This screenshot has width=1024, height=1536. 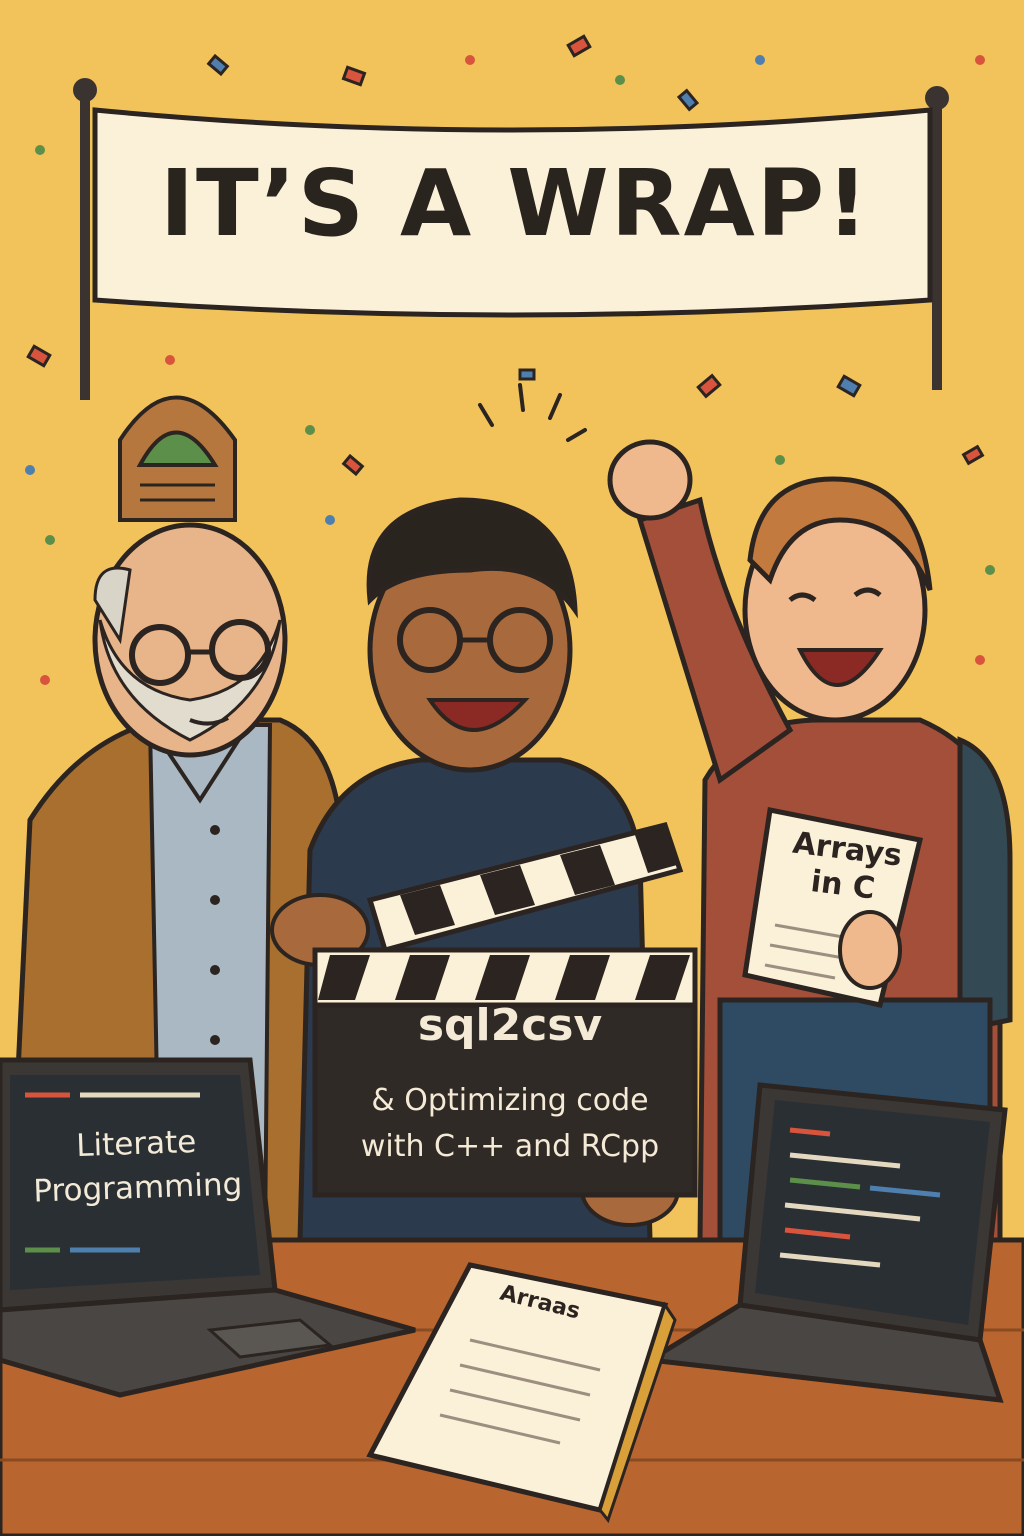 What do you see at coordinates (510, 1100) in the screenshot?
I see `clapperboard-subtitle-line1: & Optimizing code` at bounding box center [510, 1100].